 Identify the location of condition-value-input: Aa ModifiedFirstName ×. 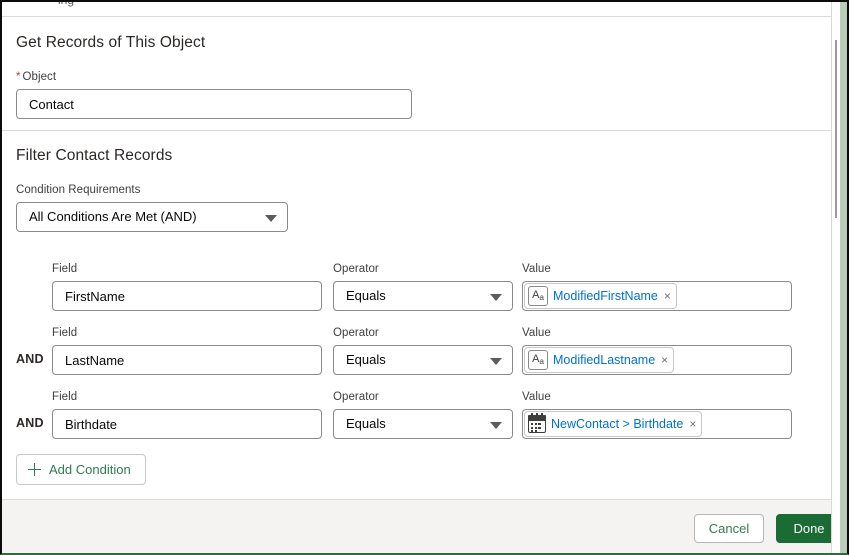
(657, 296).